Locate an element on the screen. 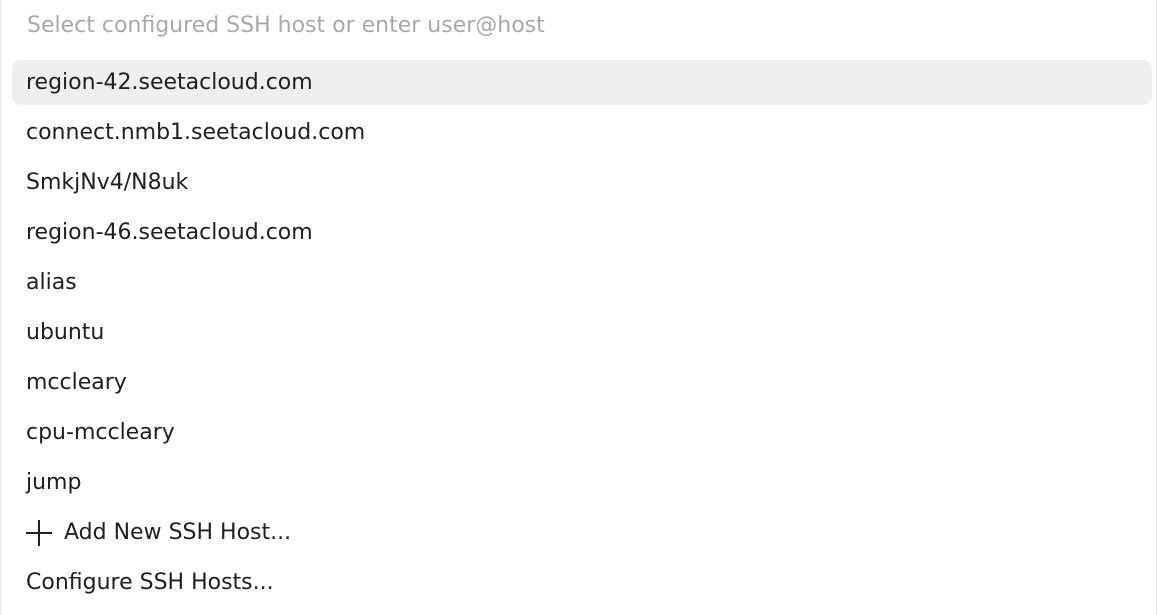 Image resolution: width=1157 pixels, height=615 pixels. host-item-label: mccleary is located at coordinates (76, 382).